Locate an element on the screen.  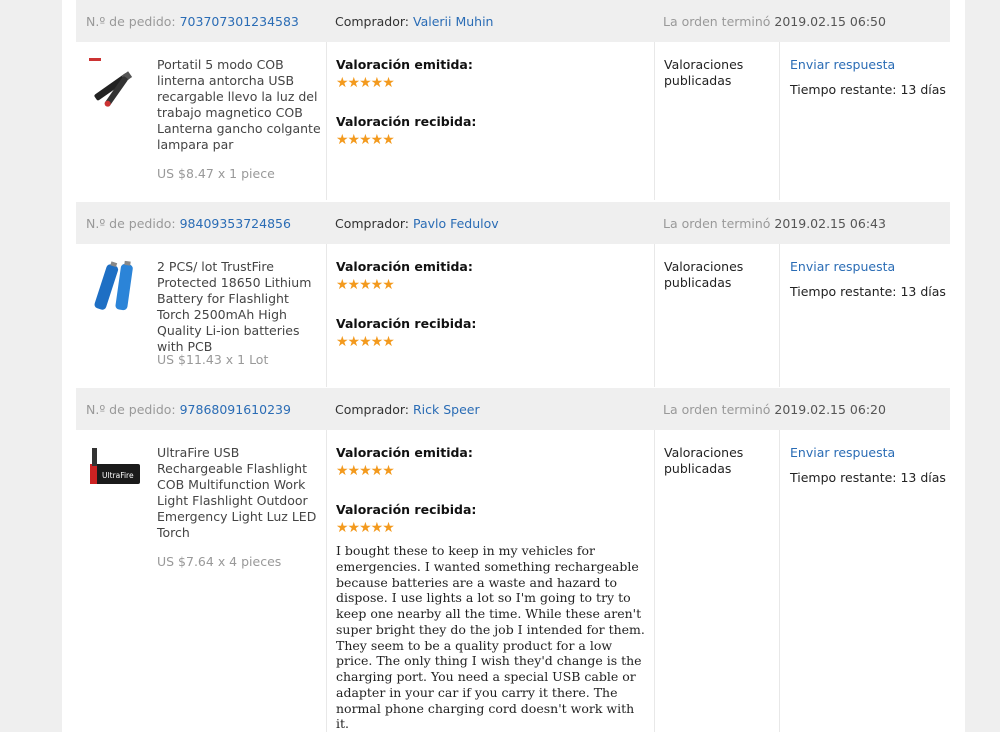
order-number: N.º de pedido: 98409353724856 is located at coordinates (188, 223).